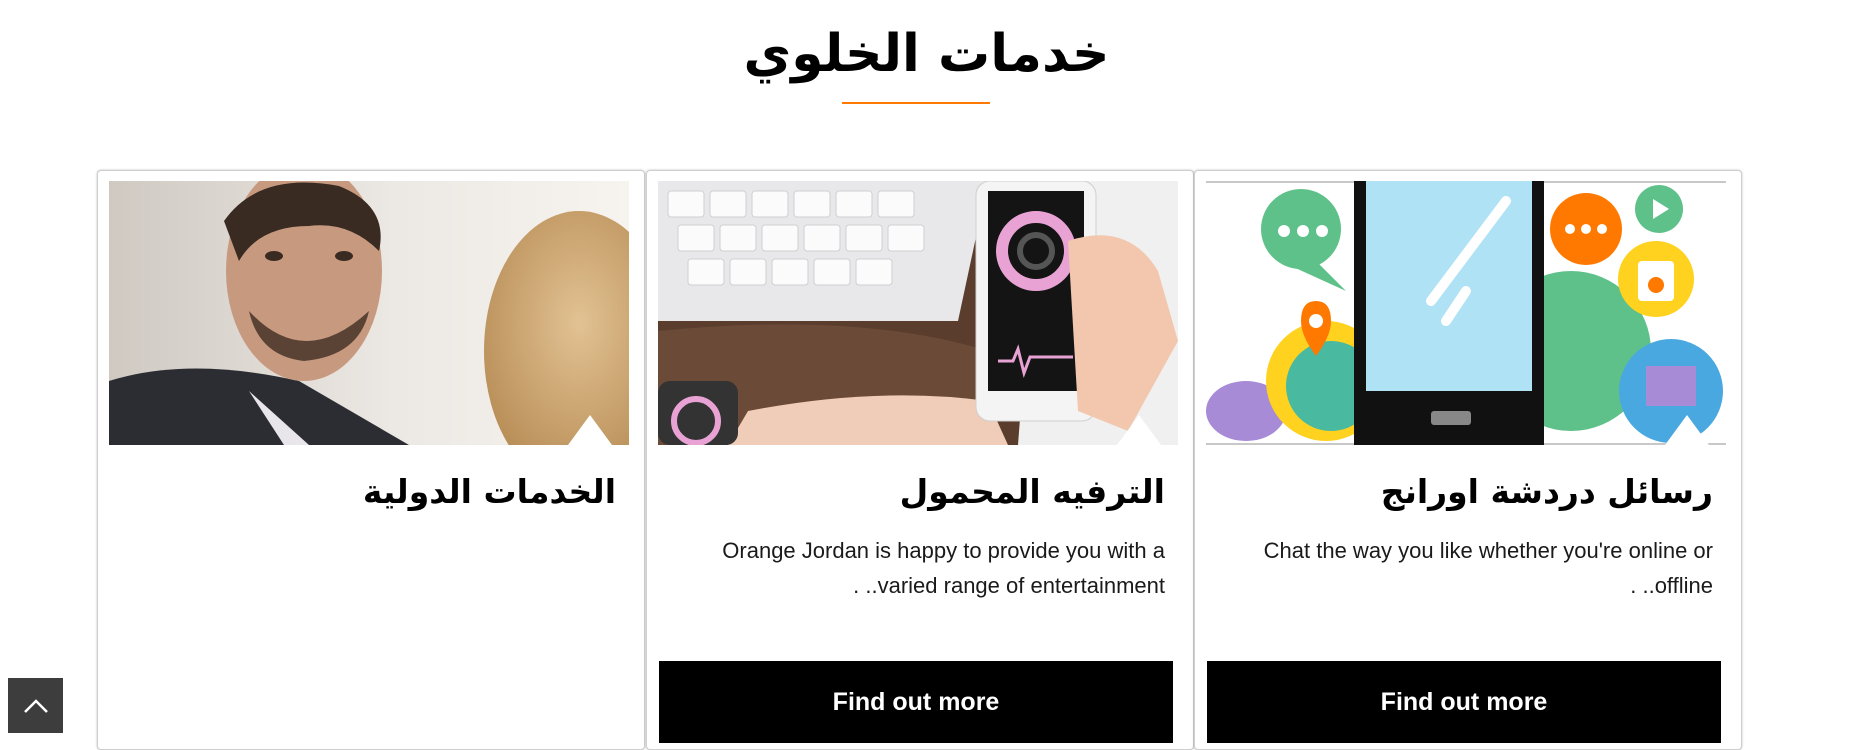 The height and width of the screenshot is (750, 1853). What do you see at coordinates (489, 492) in the screenshot?
I see `card-title: الخدمات الدولية` at bounding box center [489, 492].